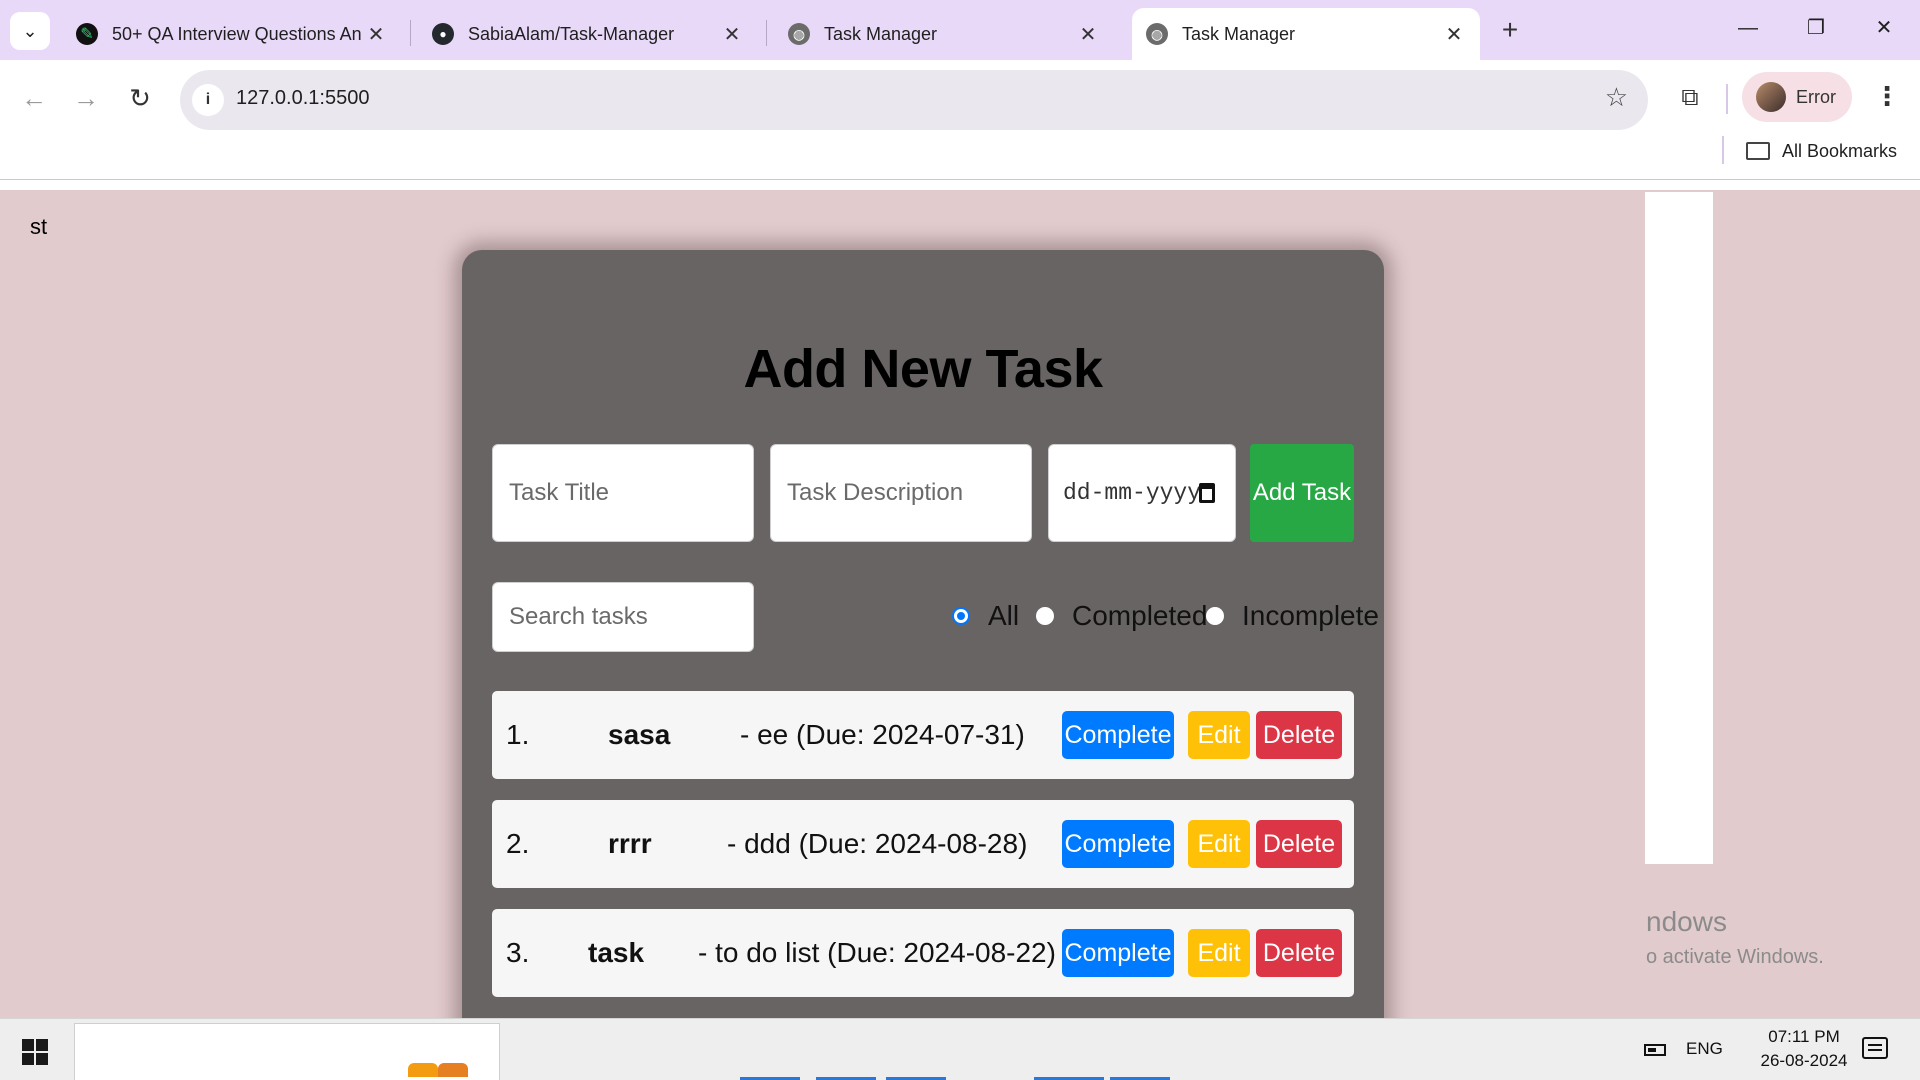  I want to click on activate-windows-subtitle: o activate Windows., so click(1735, 957).